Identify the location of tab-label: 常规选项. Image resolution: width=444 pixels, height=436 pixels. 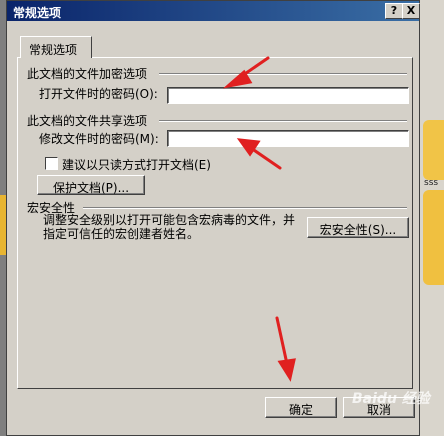
(53, 50).